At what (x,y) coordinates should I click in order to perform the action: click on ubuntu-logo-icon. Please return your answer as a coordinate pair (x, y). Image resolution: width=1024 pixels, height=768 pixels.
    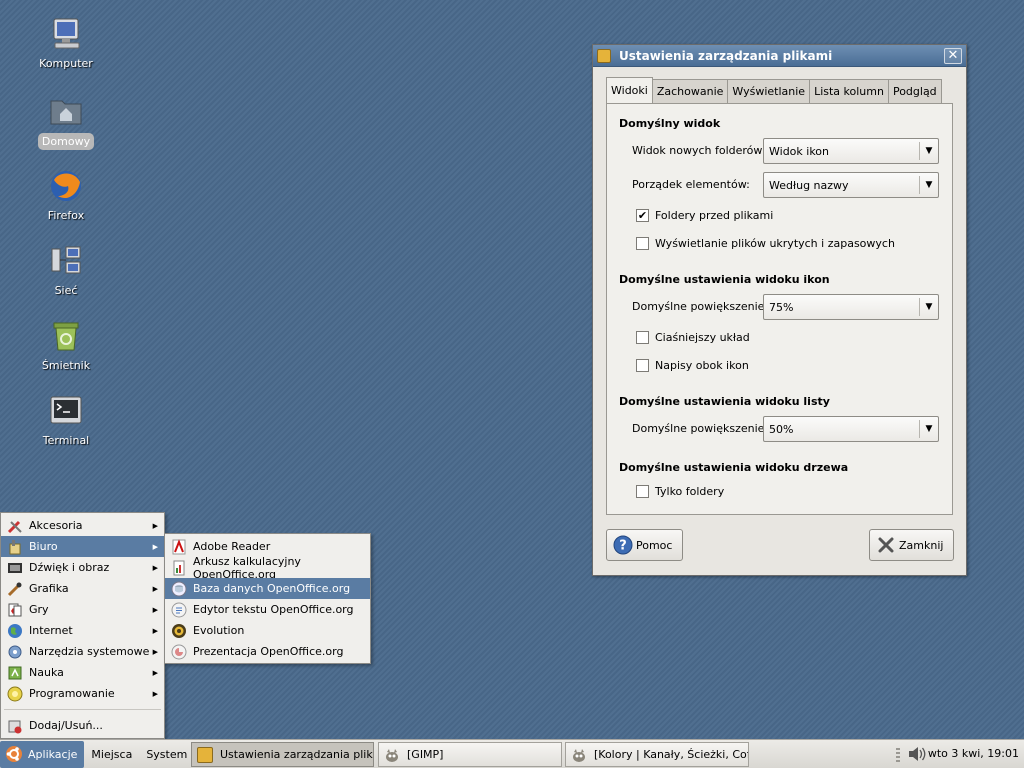
    Looking at the image, I should click on (14, 754).